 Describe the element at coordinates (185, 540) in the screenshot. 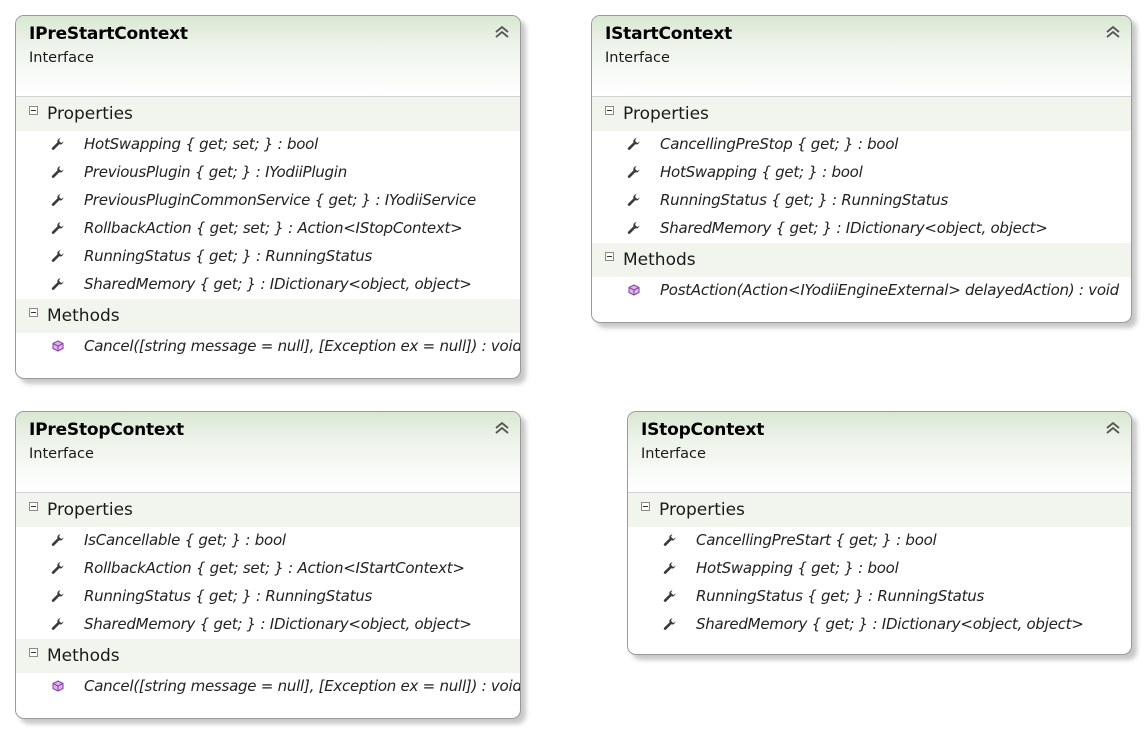

I see `property-text: IsCancellable { get; } : bool` at that location.